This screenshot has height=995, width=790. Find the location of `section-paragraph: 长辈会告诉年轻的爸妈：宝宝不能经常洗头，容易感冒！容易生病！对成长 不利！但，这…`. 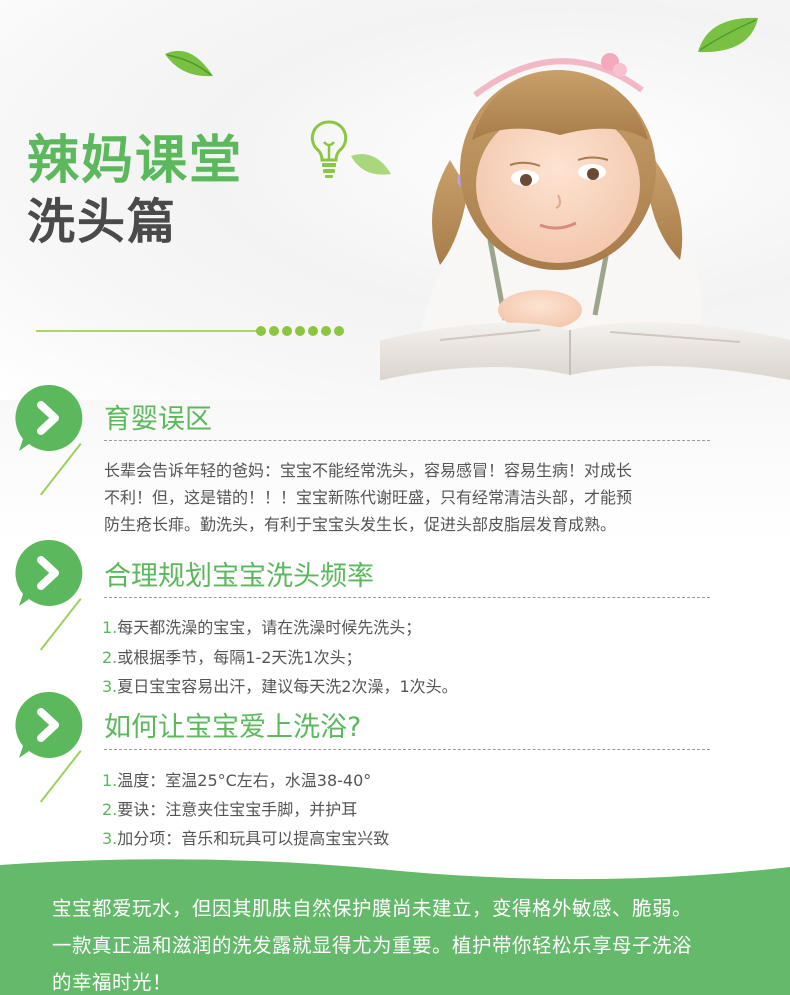

section-paragraph: 长辈会告诉年轻的爸妈：宝宝不能经常洗头，容易感冒！容易生病！对成长 不利！但，这… is located at coordinates (409, 497).